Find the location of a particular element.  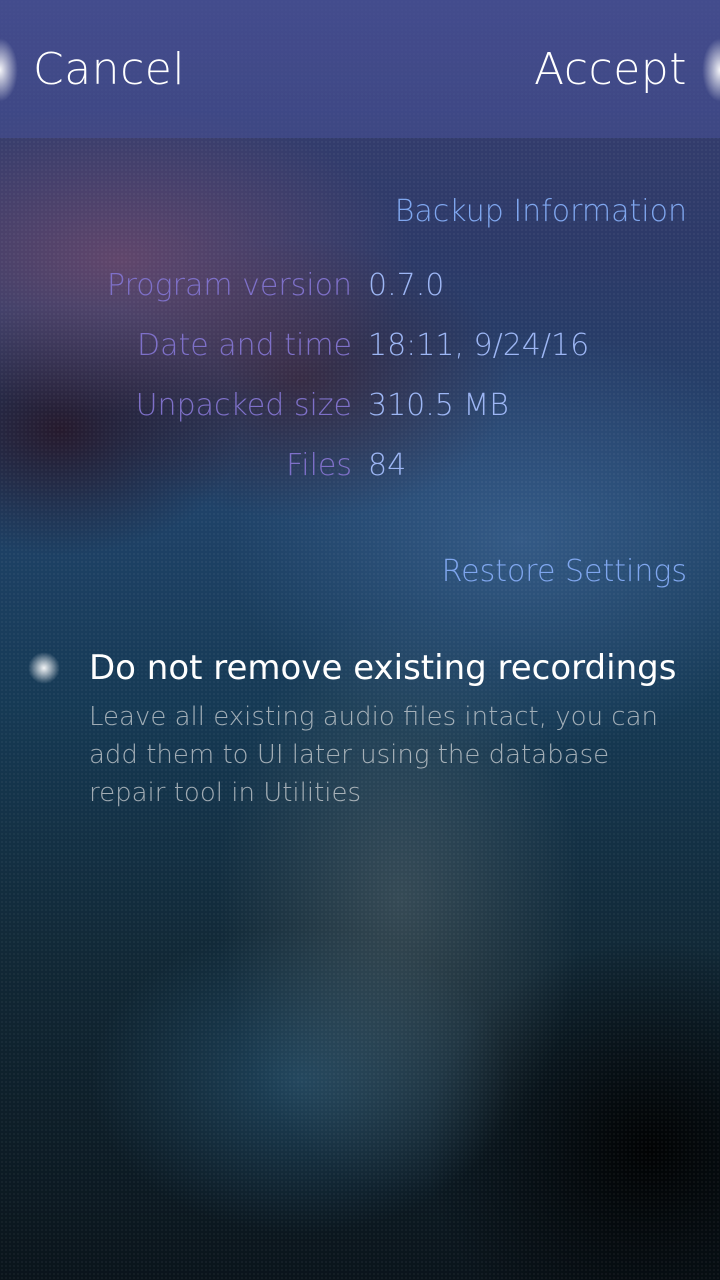

info-label: Unpacked size is located at coordinates (243, 405).